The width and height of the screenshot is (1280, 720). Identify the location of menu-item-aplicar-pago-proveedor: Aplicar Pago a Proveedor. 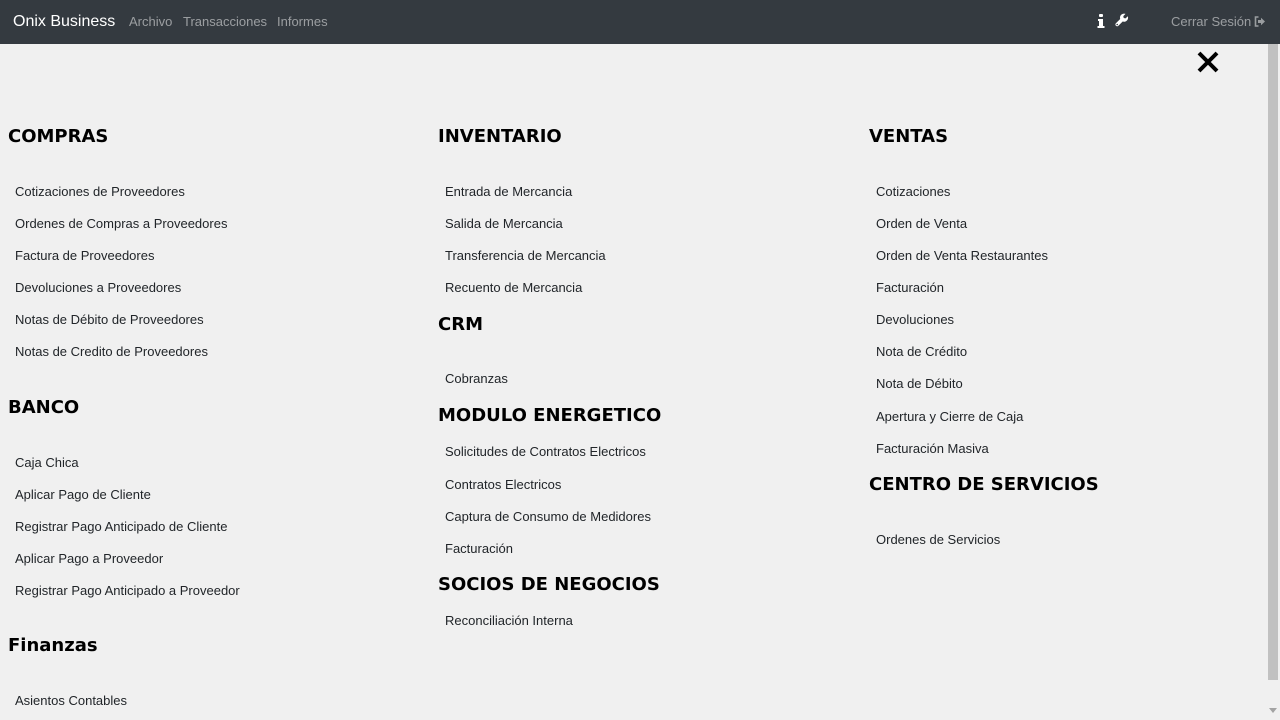
(89, 559).